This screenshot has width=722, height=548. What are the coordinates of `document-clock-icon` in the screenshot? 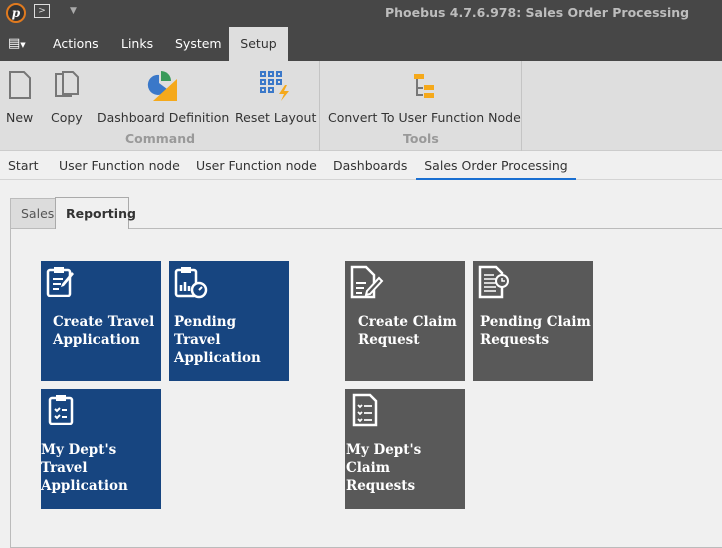 It's located at (495, 284).